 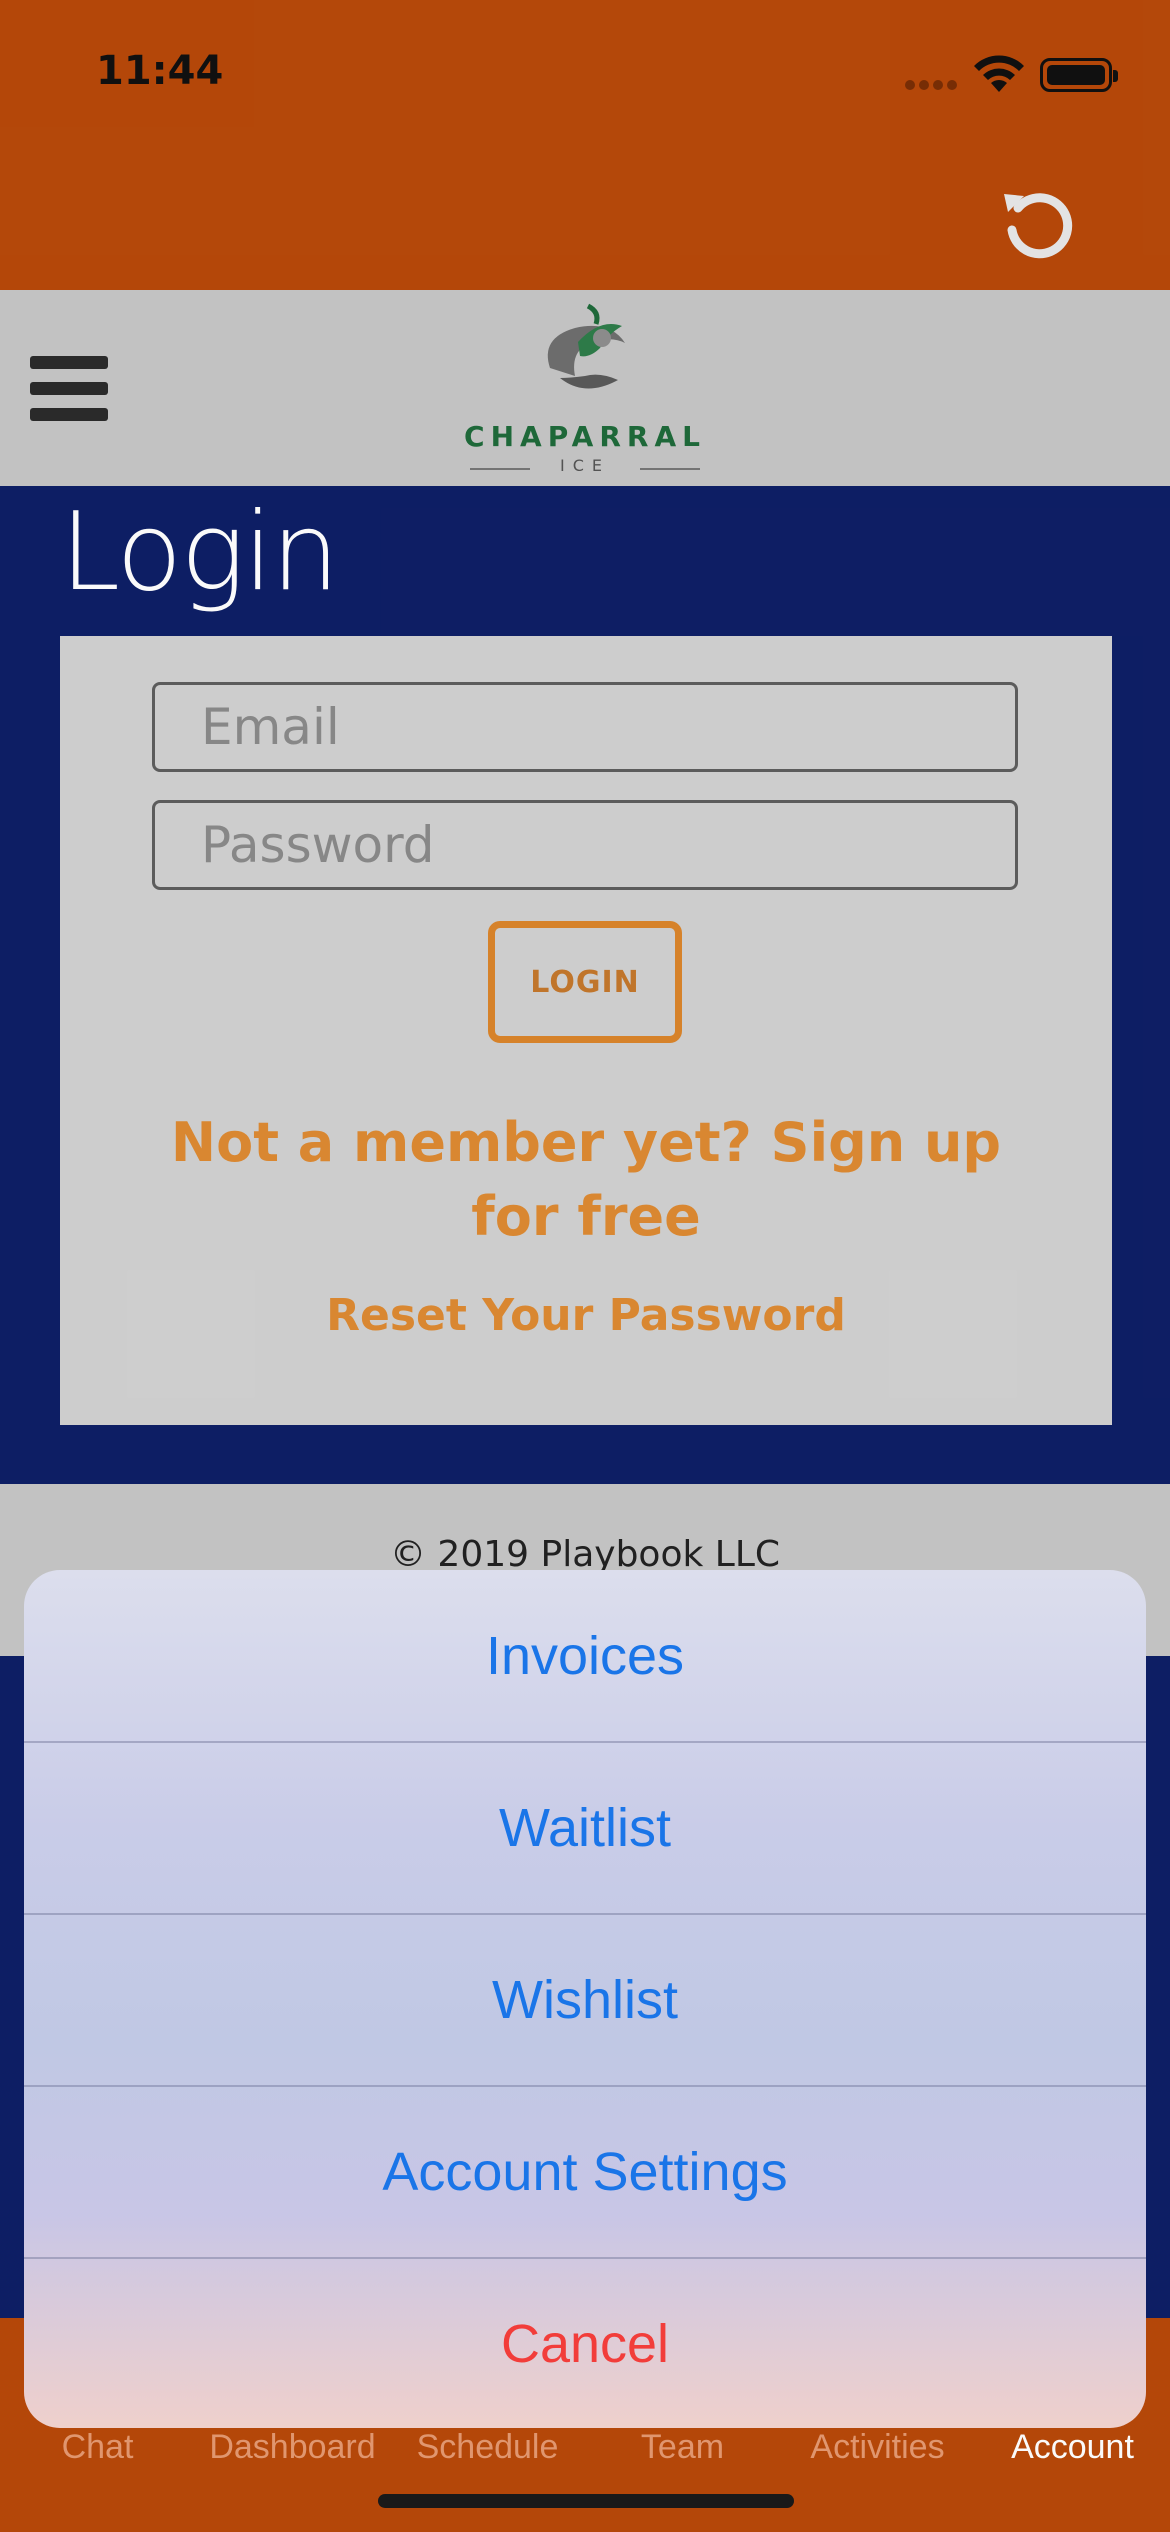 I want to click on sheet-item-invoices: Invoices, so click(x=585, y=1656).